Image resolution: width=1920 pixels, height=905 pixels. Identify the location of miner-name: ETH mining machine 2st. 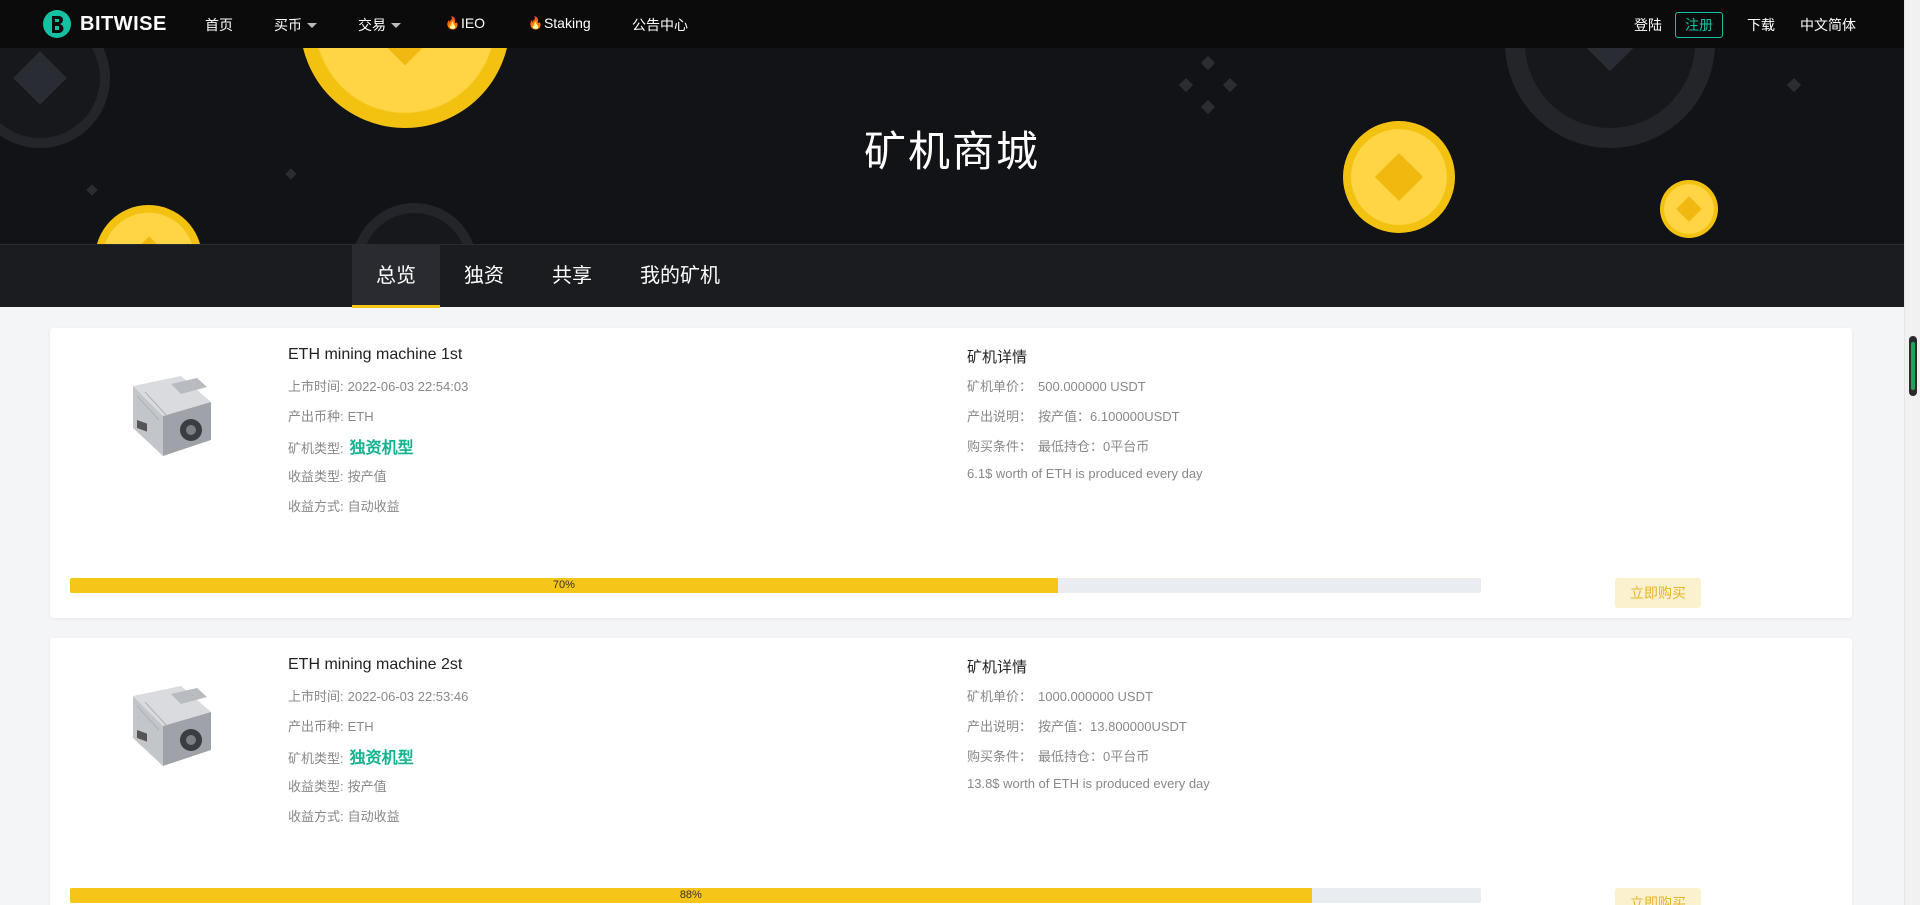
(375, 664).